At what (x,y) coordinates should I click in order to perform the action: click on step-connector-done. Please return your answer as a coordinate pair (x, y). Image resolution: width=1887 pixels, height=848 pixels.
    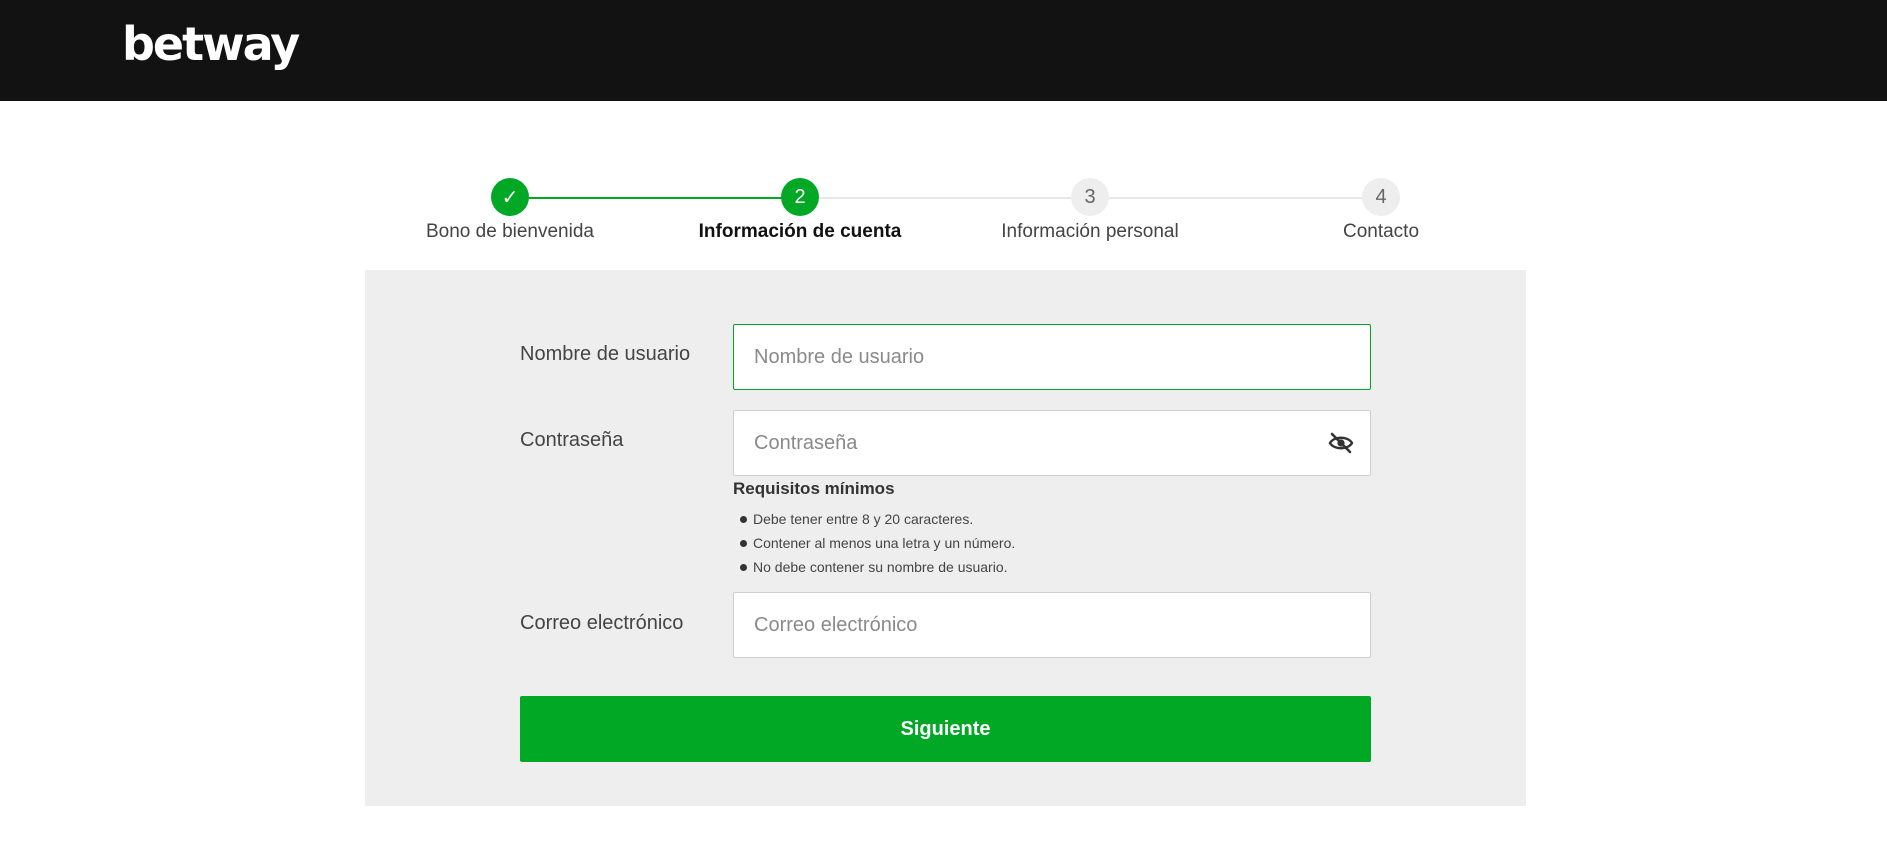
    Looking at the image, I should click on (655, 198).